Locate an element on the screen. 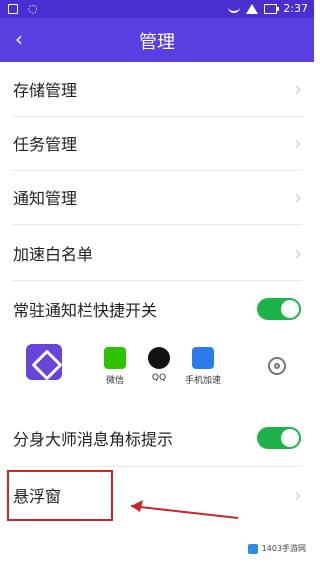 Image resolution: width=320 pixels, height=562 pixels. status-bar: ◌ 2:37 is located at coordinates (157, 9).